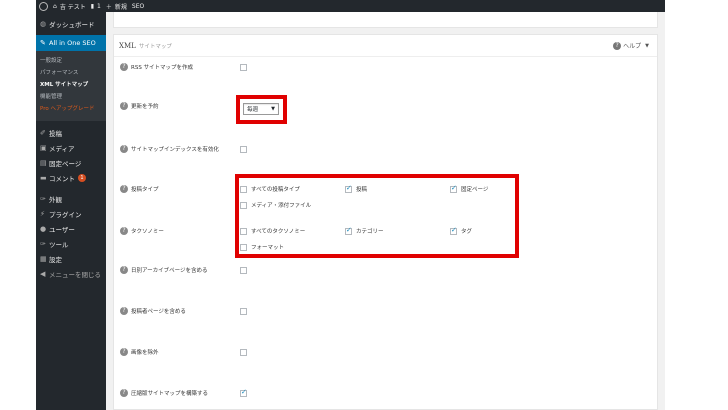 The image size is (728, 410). I want to click on menu-item-media: ▣ メディア, so click(71, 147).